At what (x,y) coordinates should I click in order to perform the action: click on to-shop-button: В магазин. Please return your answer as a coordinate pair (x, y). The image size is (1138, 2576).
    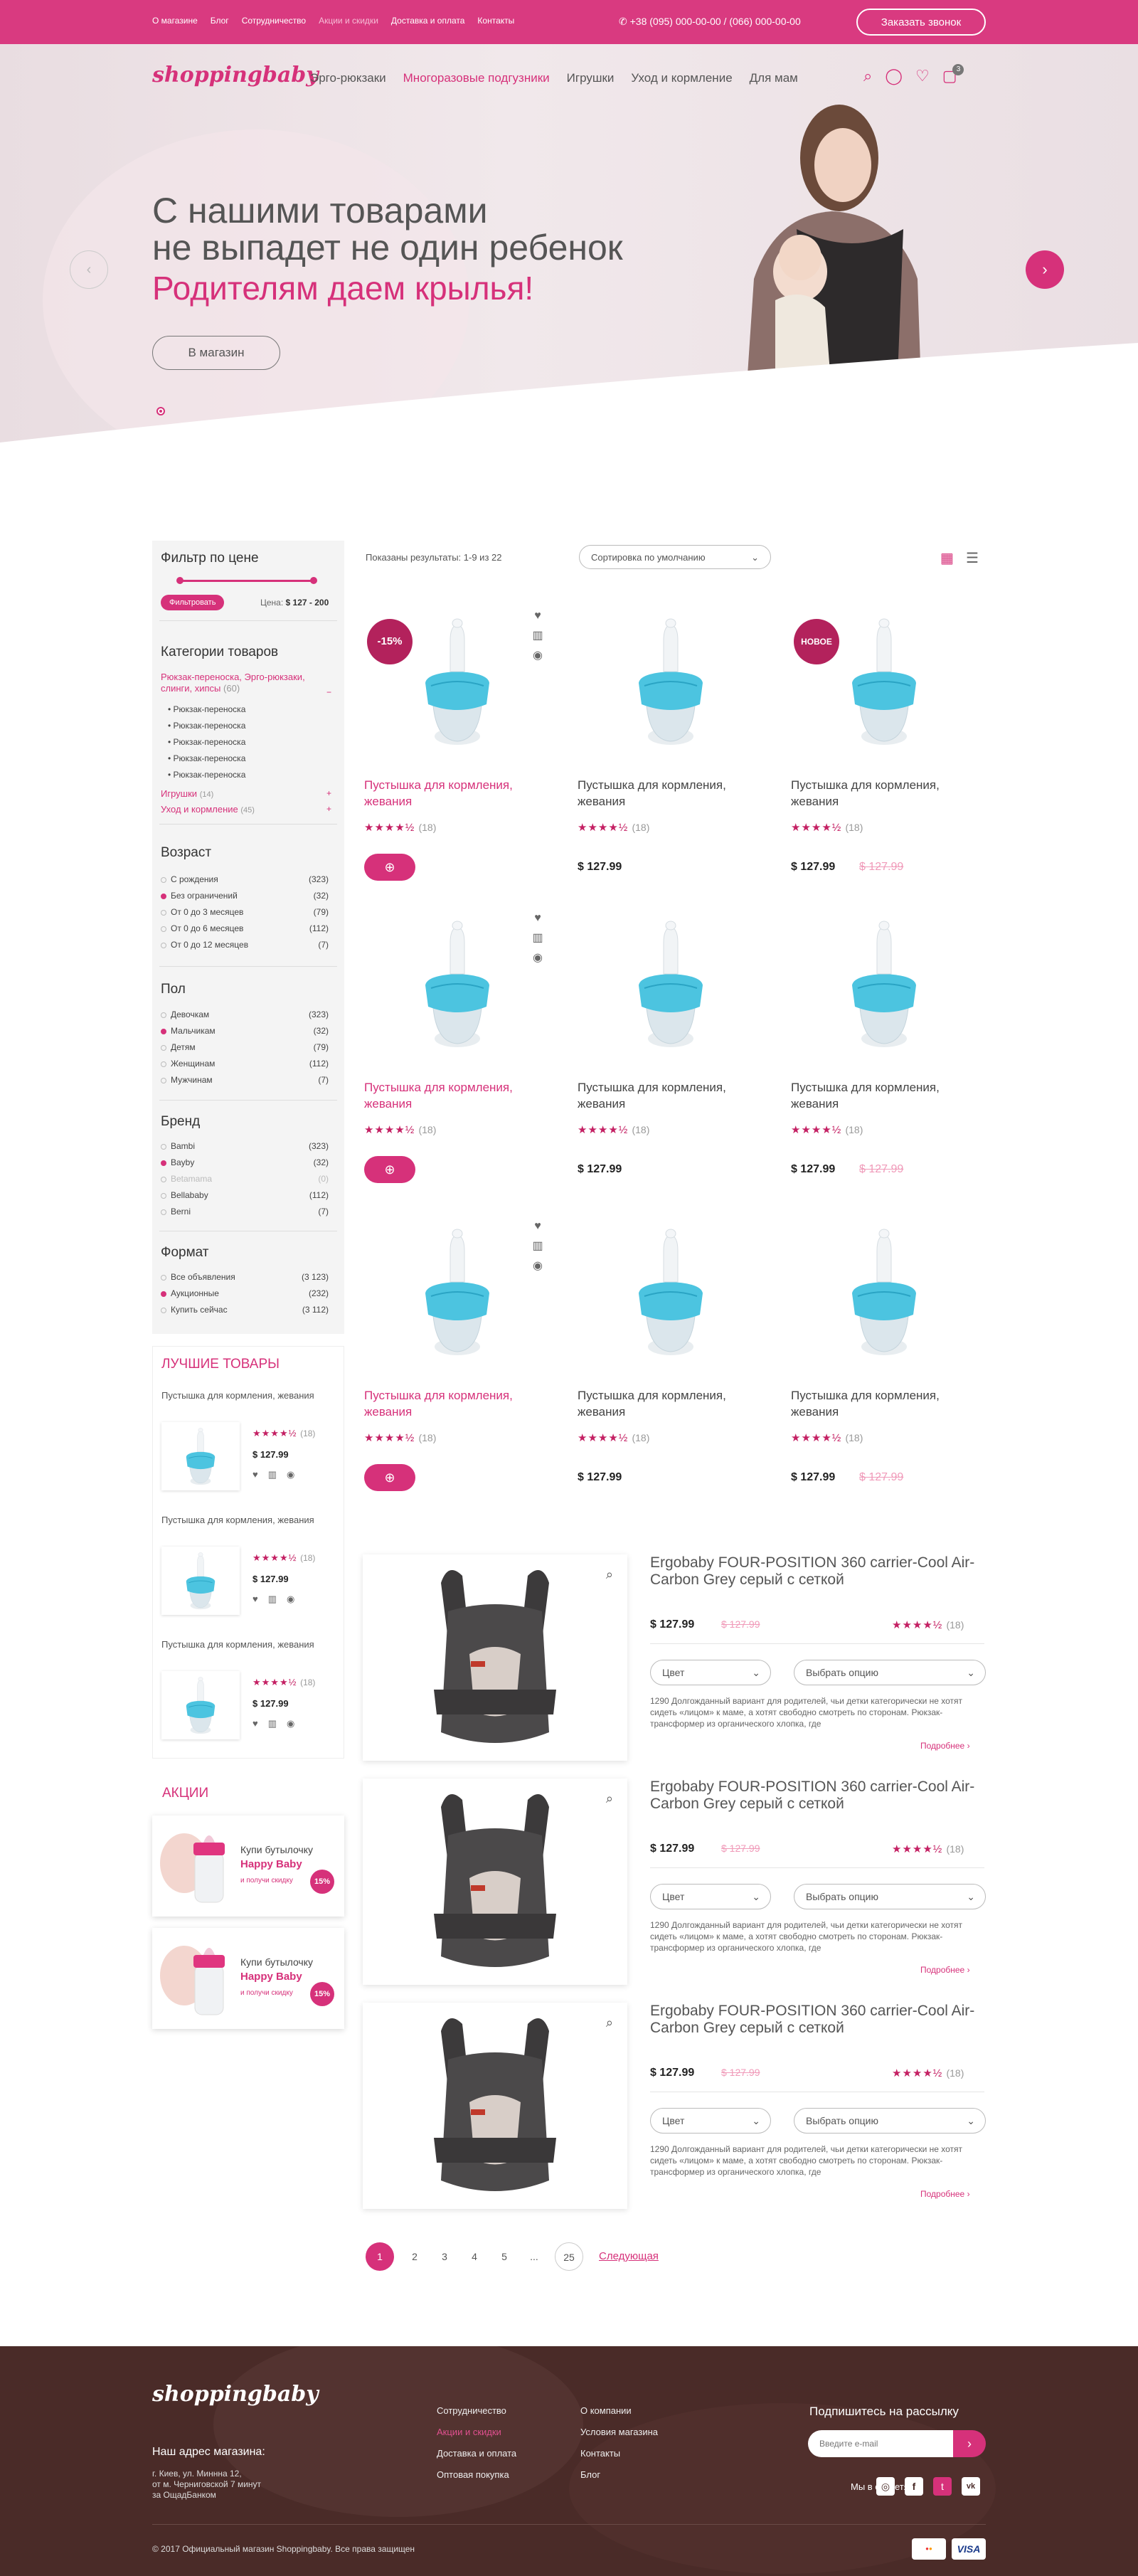
    Looking at the image, I should click on (216, 353).